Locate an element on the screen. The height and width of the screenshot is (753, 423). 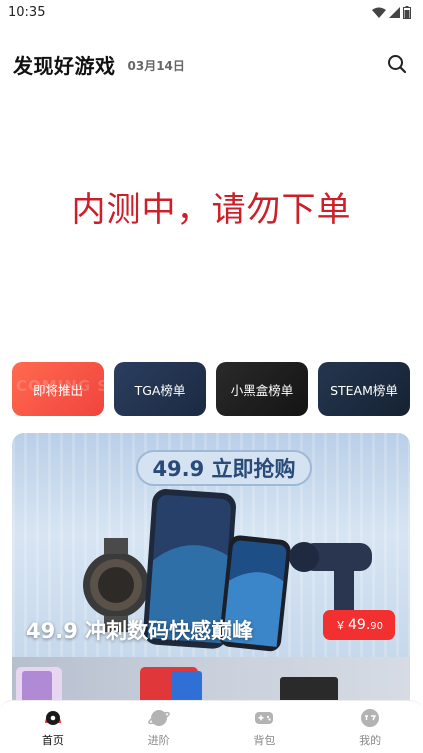
ranking-label: 小黑盒榜单 is located at coordinates (262, 390).